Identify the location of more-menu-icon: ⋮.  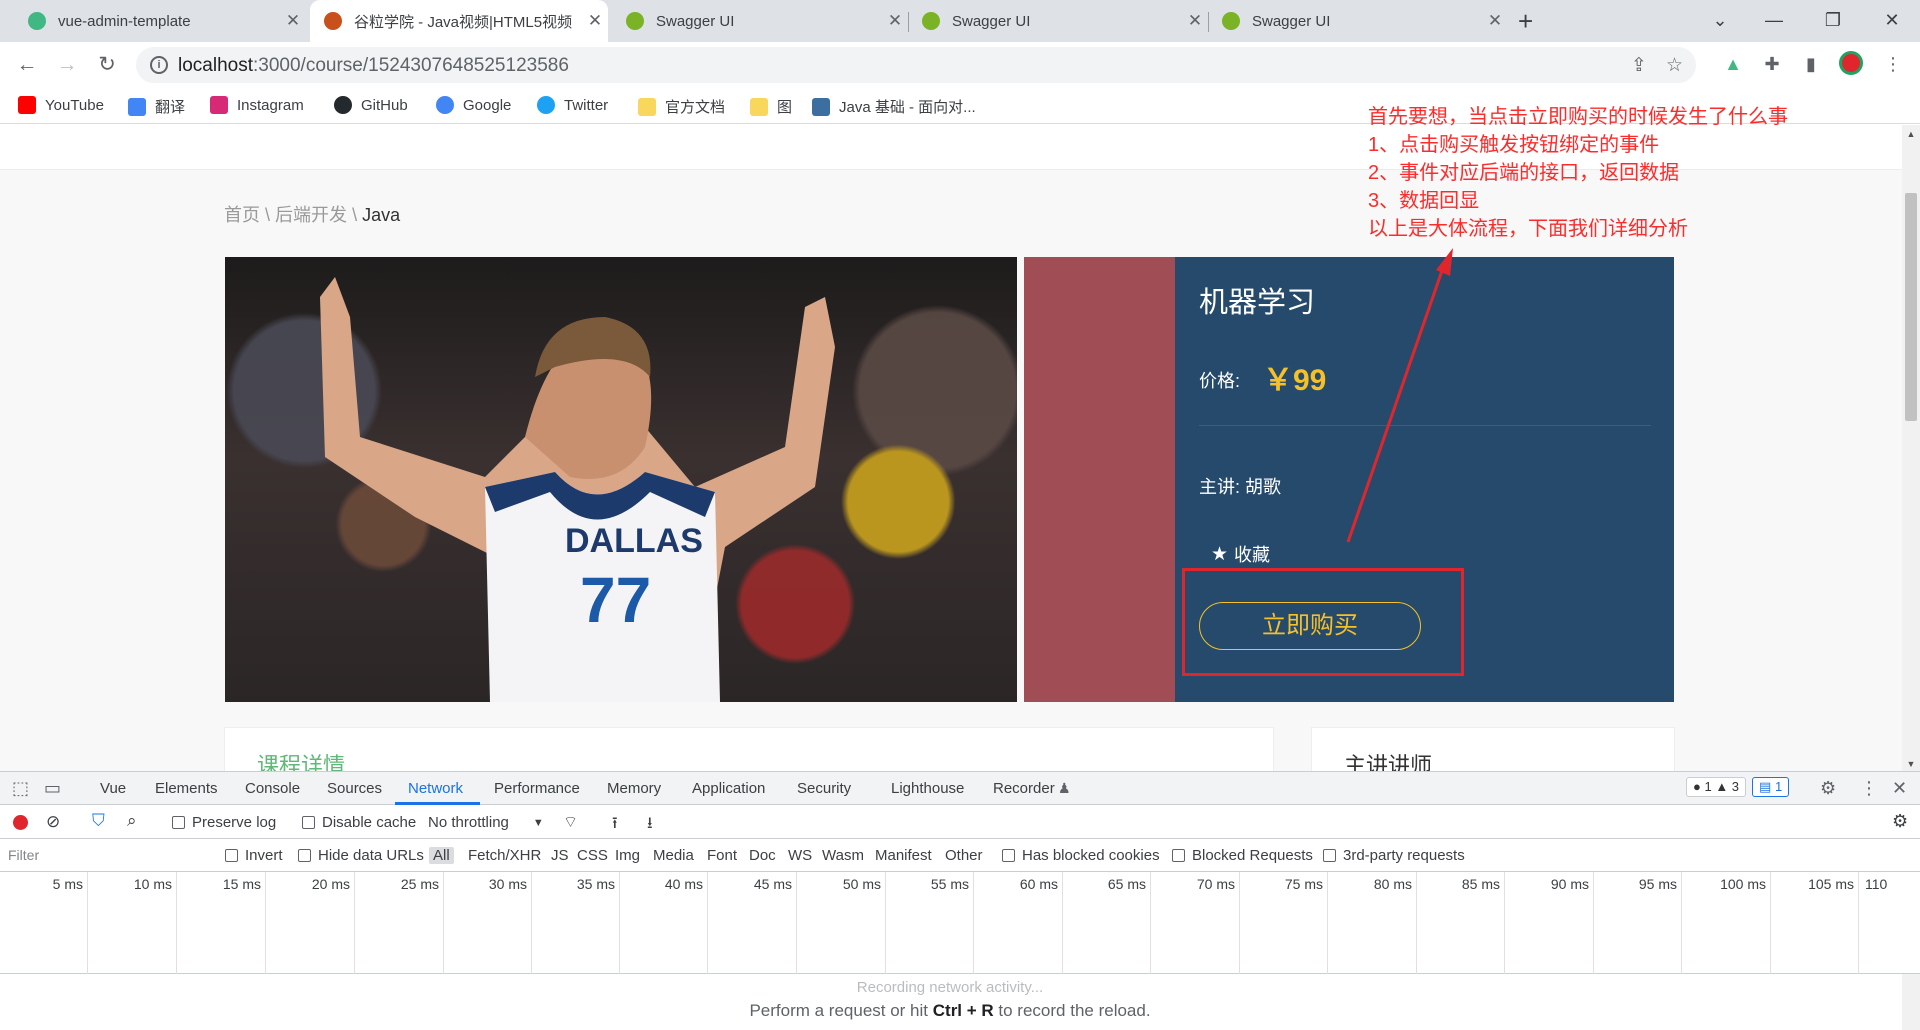
(1893, 64).